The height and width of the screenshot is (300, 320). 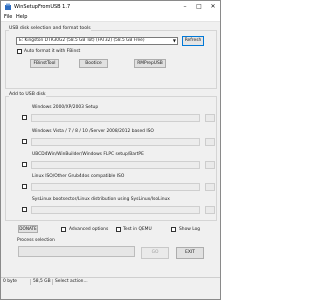 What do you see at coordinates (24, 164) in the screenshot?
I see `source-checkbox-ubcd` at bounding box center [24, 164].